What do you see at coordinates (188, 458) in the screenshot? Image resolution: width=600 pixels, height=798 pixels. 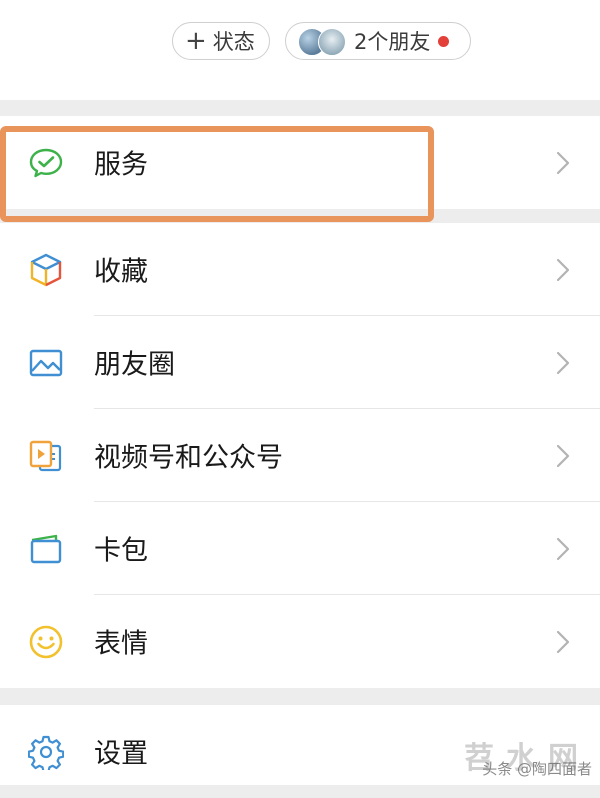 I see `menu-label: 视频号和公众号` at bounding box center [188, 458].